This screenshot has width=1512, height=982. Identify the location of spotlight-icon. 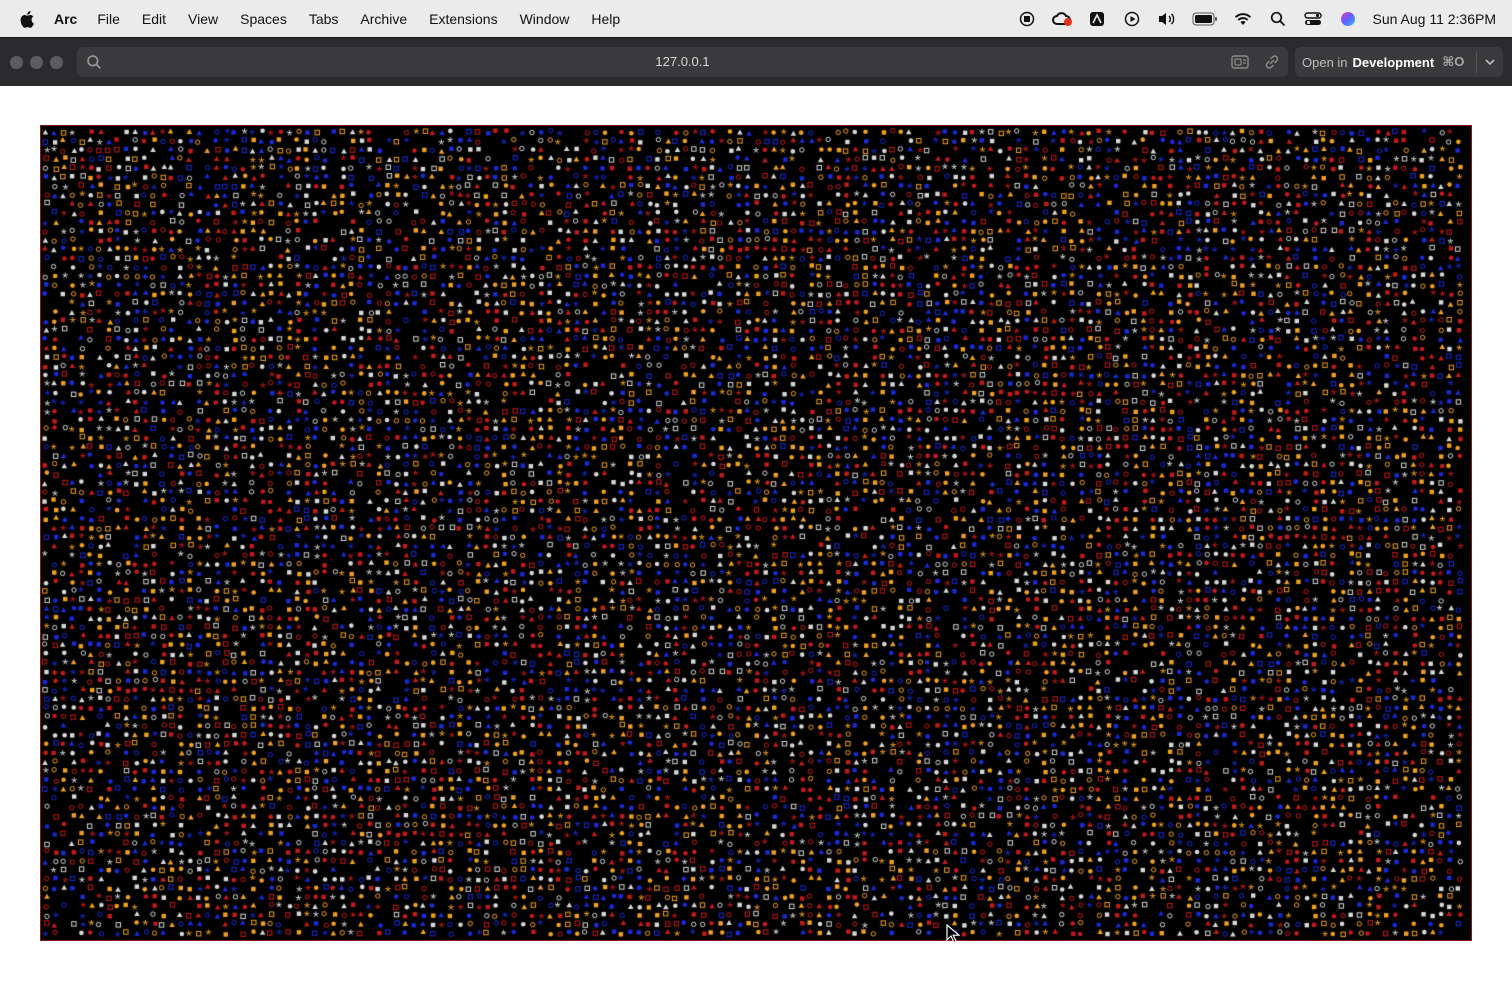
(1278, 19).